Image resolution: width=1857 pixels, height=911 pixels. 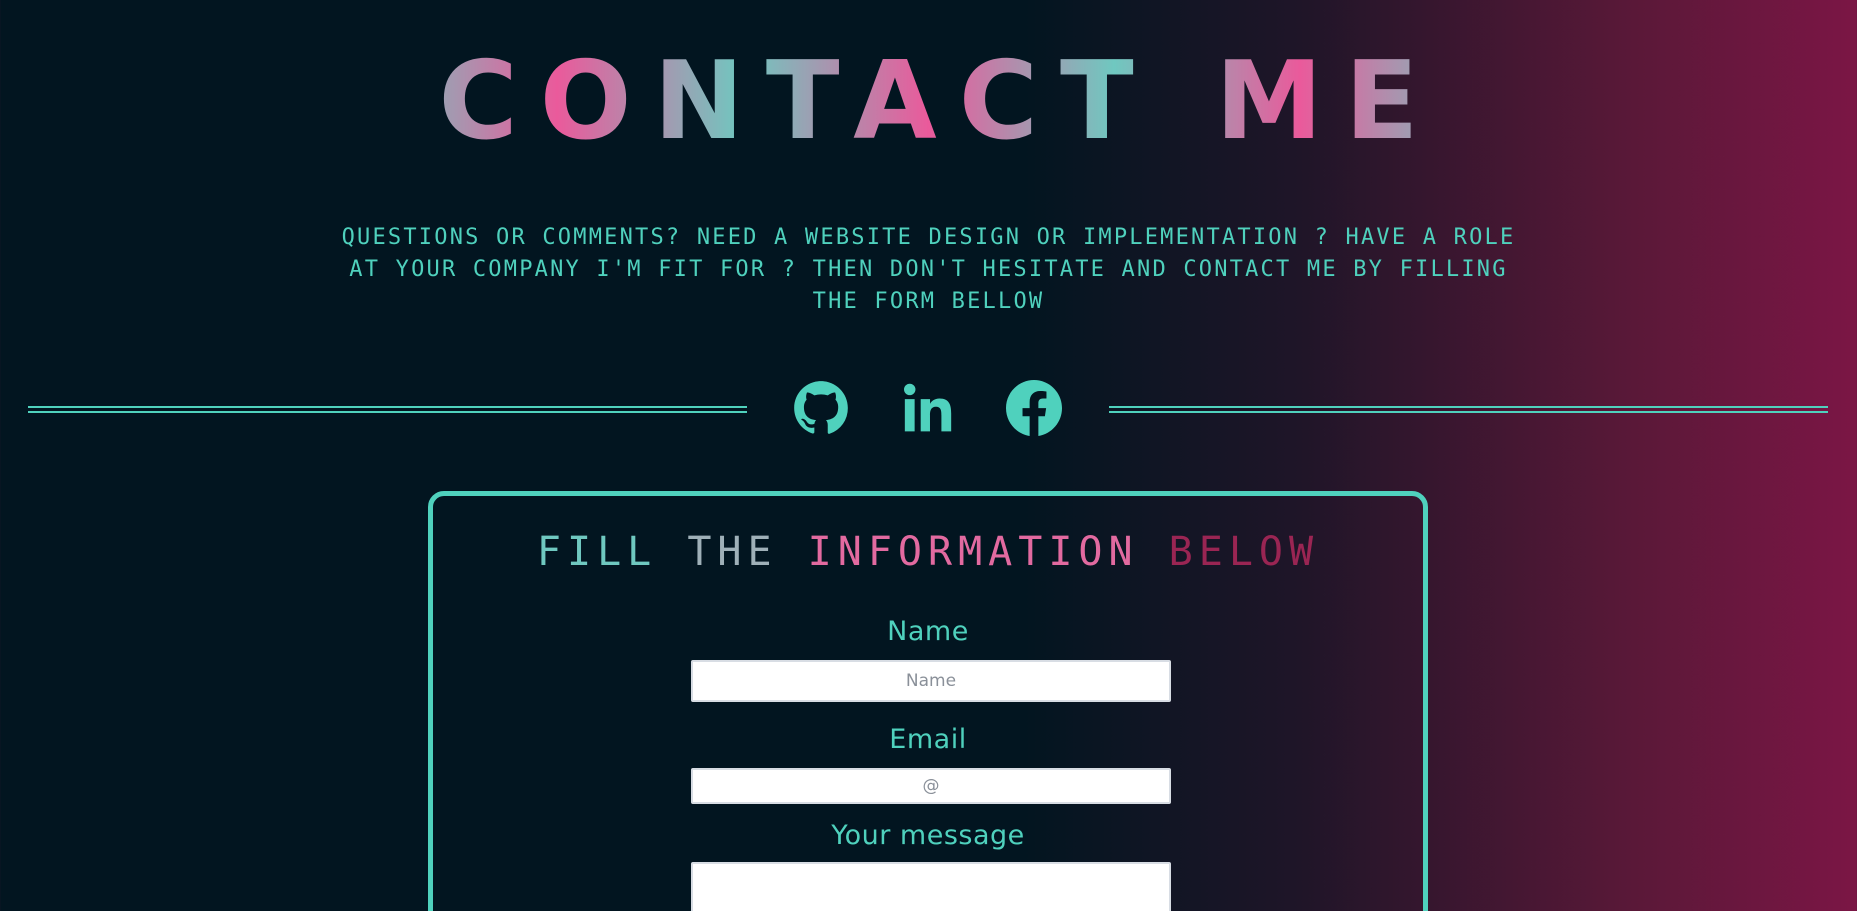 I want to click on message-textarea, so click(x=931, y=886).